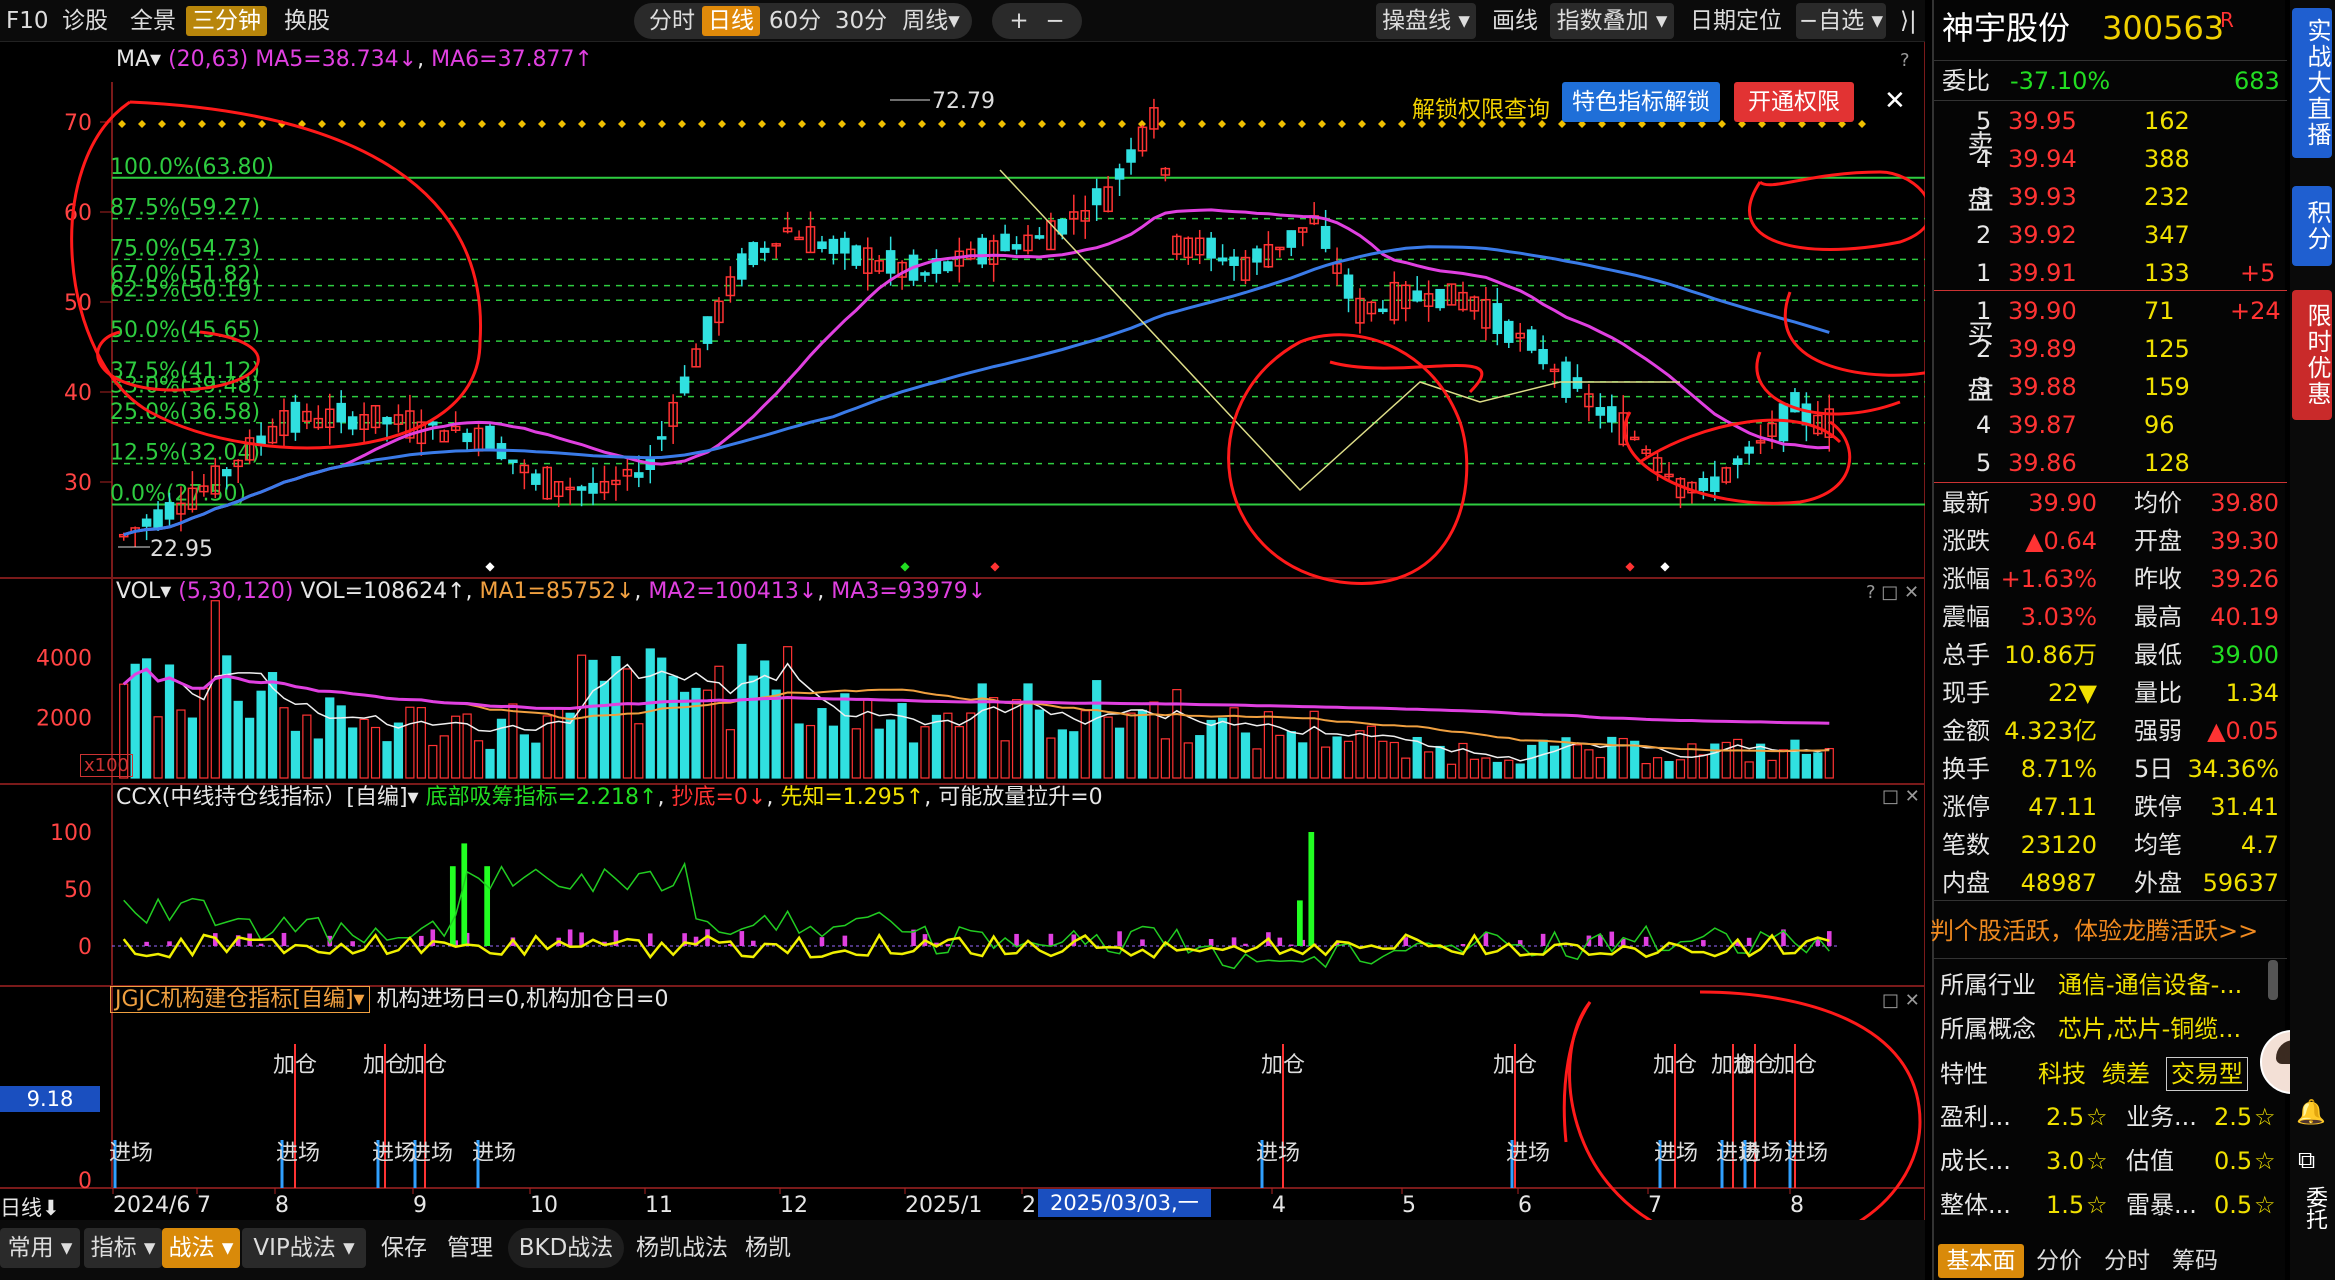 The width and height of the screenshot is (2335, 1280). I want to click on close-overlay-icon: ✕, so click(1895, 101).